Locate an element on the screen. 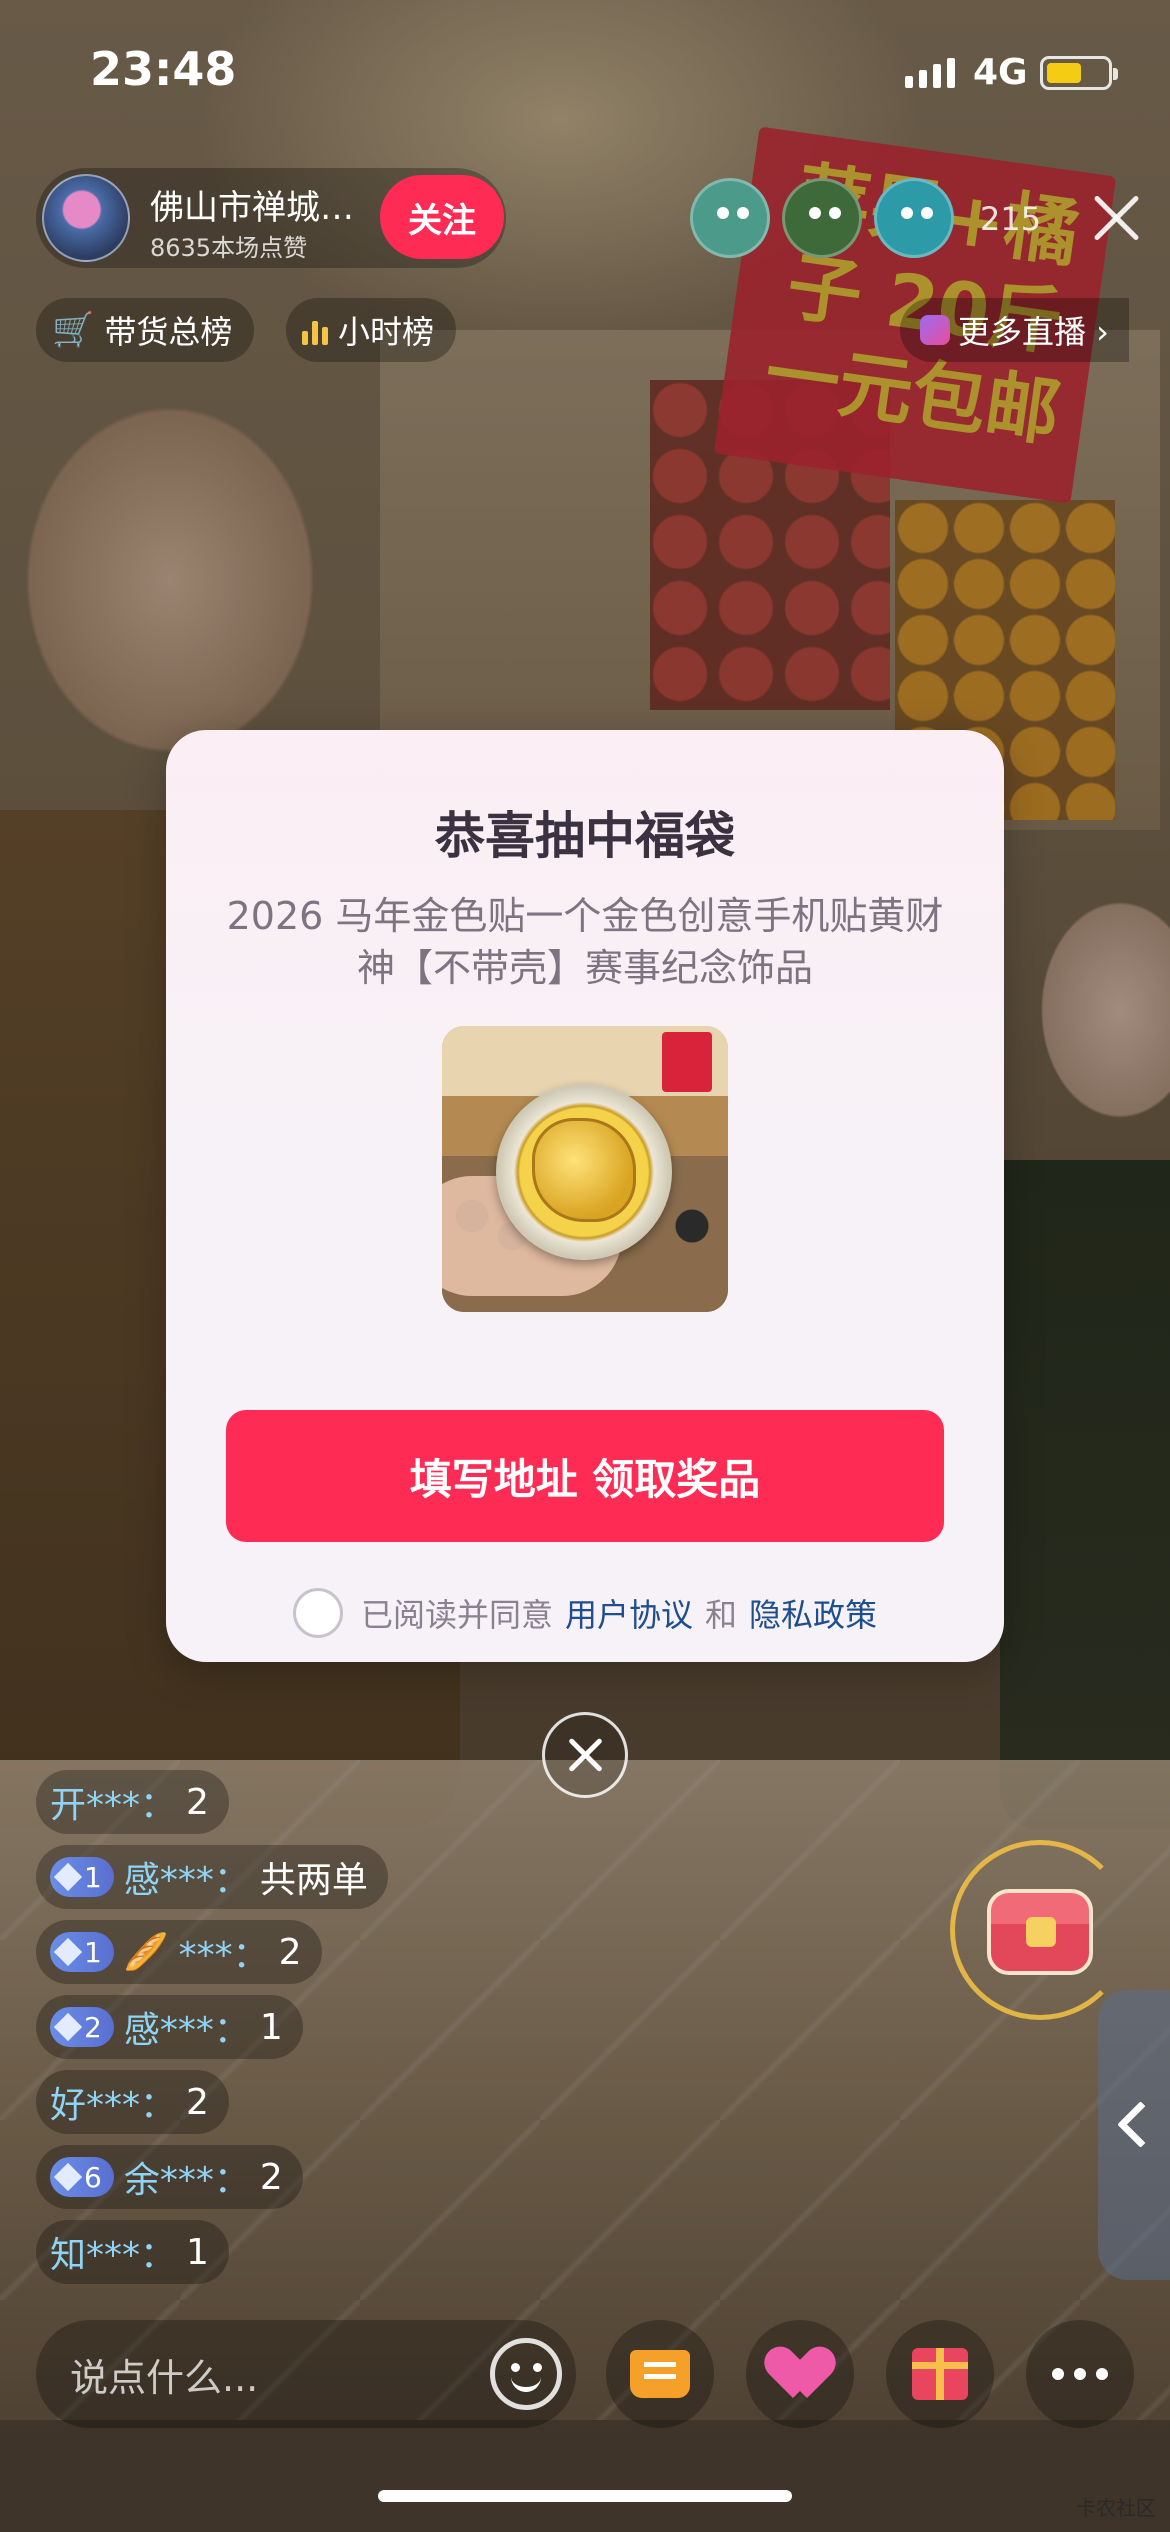 The width and height of the screenshot is (1170, 2532). dialog-title: 恭喜抽中福袋 is located at coordinates (585, 836).